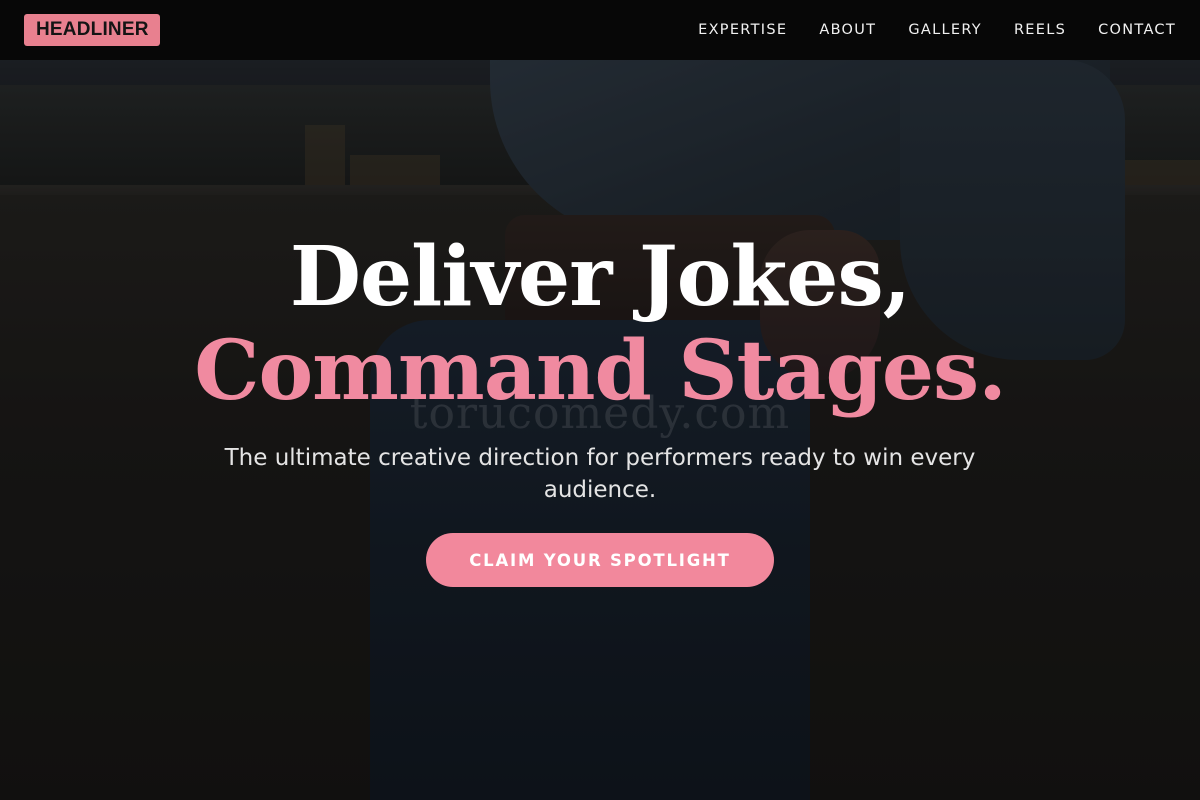 This screenshot has height=800, width=1200. Describe the element at coordinates (600, 277) in the screenshot. I see `hero-headline-line1: Deliver Jokes,` at that location.